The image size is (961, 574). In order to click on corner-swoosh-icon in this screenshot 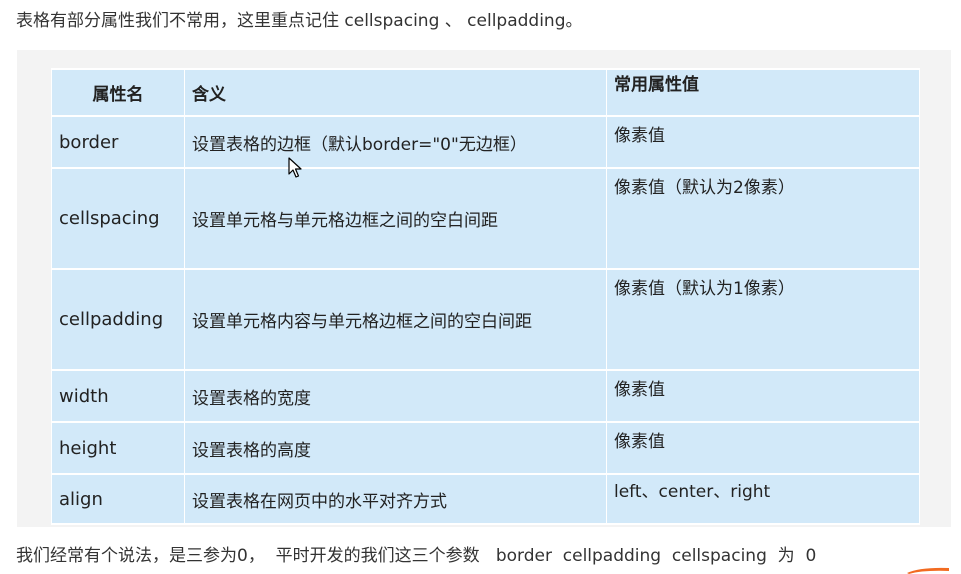, I will do `click(928, 570)`.